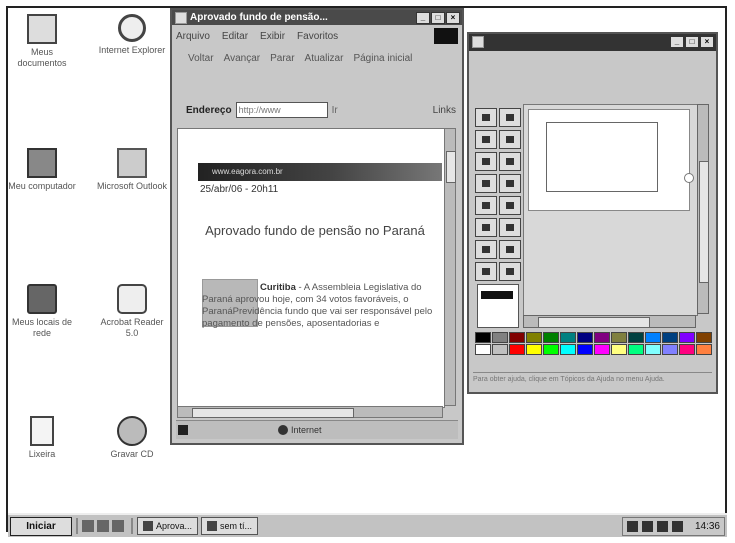 The height and width of the screenshot is (543, 735). What do you see at coordinates (132, 311) in the screenshot?
I see `desktop-icon-acrobat: Acrobat Reader 5.0` at bounding box center [132, 311].